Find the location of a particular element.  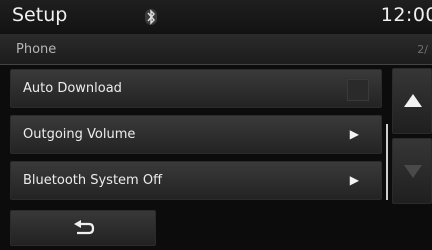

triangle-down-icon is located at coordinates (413, 171).